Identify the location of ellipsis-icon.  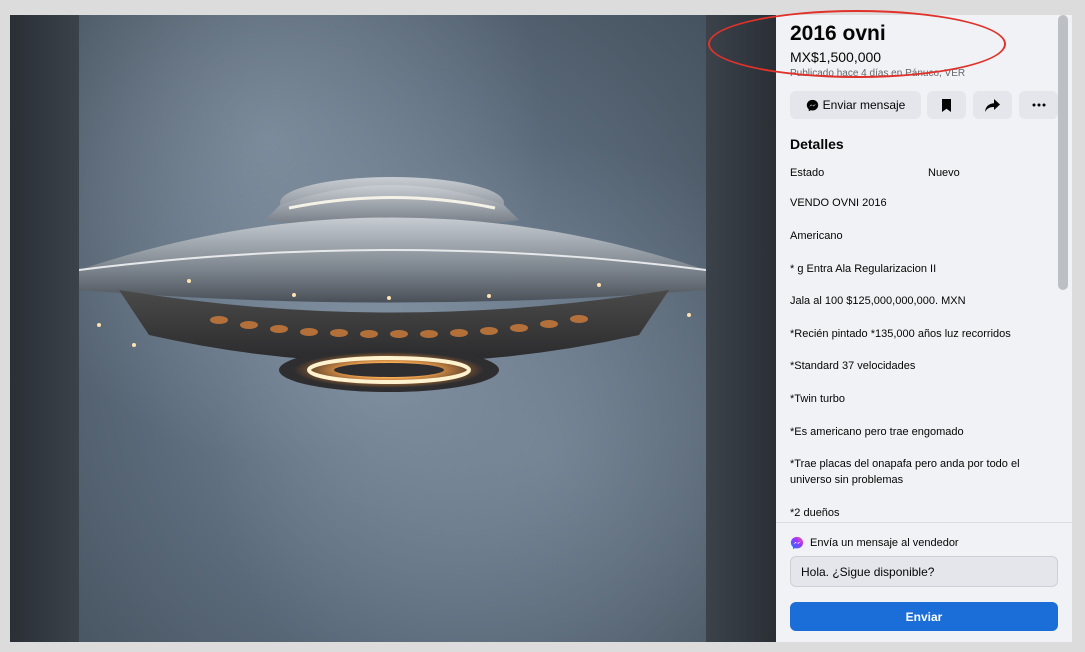
(1038, 105).